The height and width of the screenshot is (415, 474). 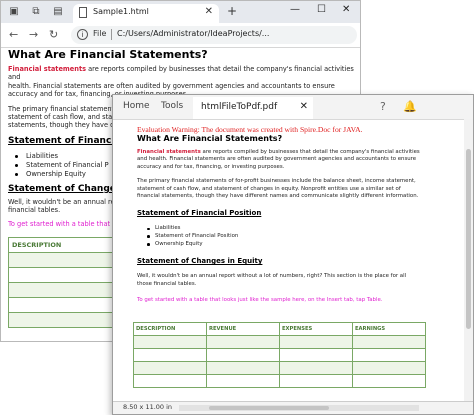 I want to click on browser-table: DESCRIPTION, so click(x=61, y=282).